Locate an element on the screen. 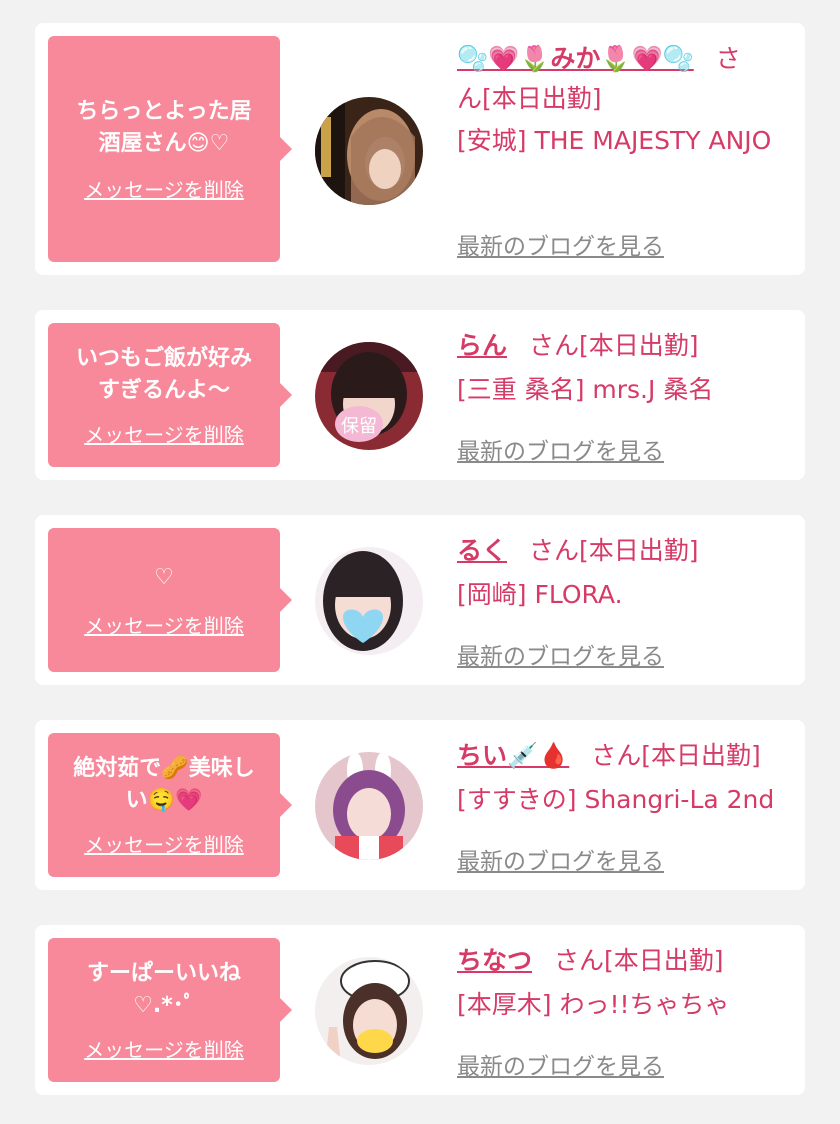 The image size is (840, 1124). cast-status: さ is located at coordinates (728, 58).